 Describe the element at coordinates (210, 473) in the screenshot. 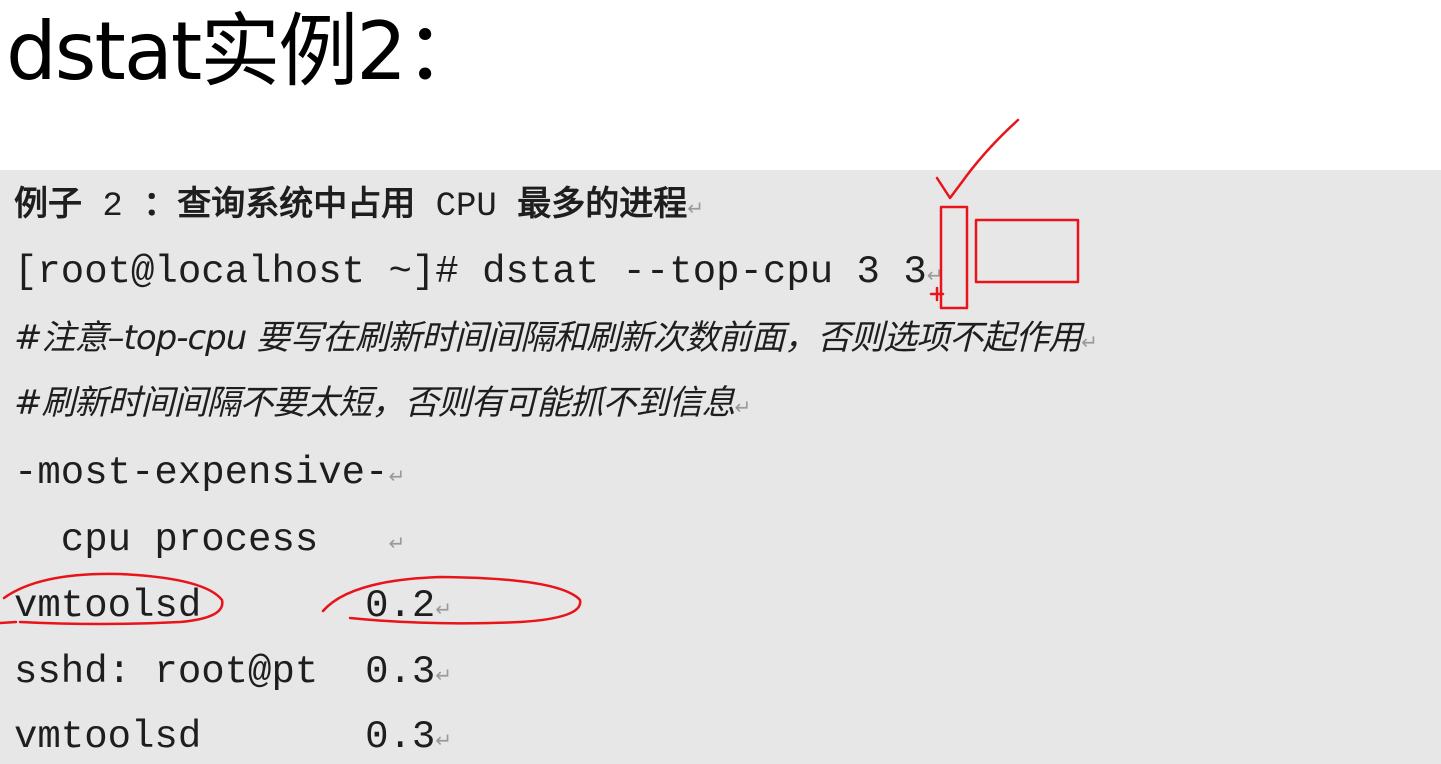

I see `output-header-1: -most-expensive-↵` at that location.